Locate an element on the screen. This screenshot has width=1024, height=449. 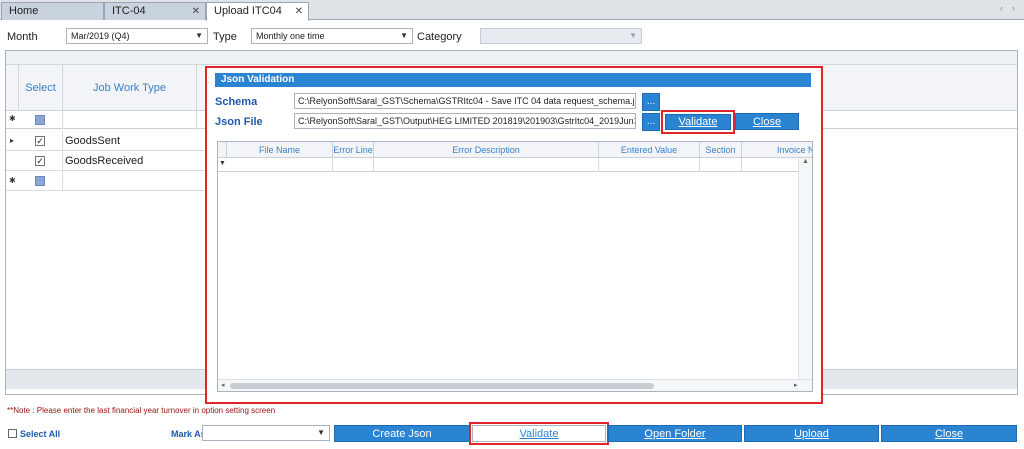
month-value: Mar/2019 (Q4) is located at coordinates (100, 36).